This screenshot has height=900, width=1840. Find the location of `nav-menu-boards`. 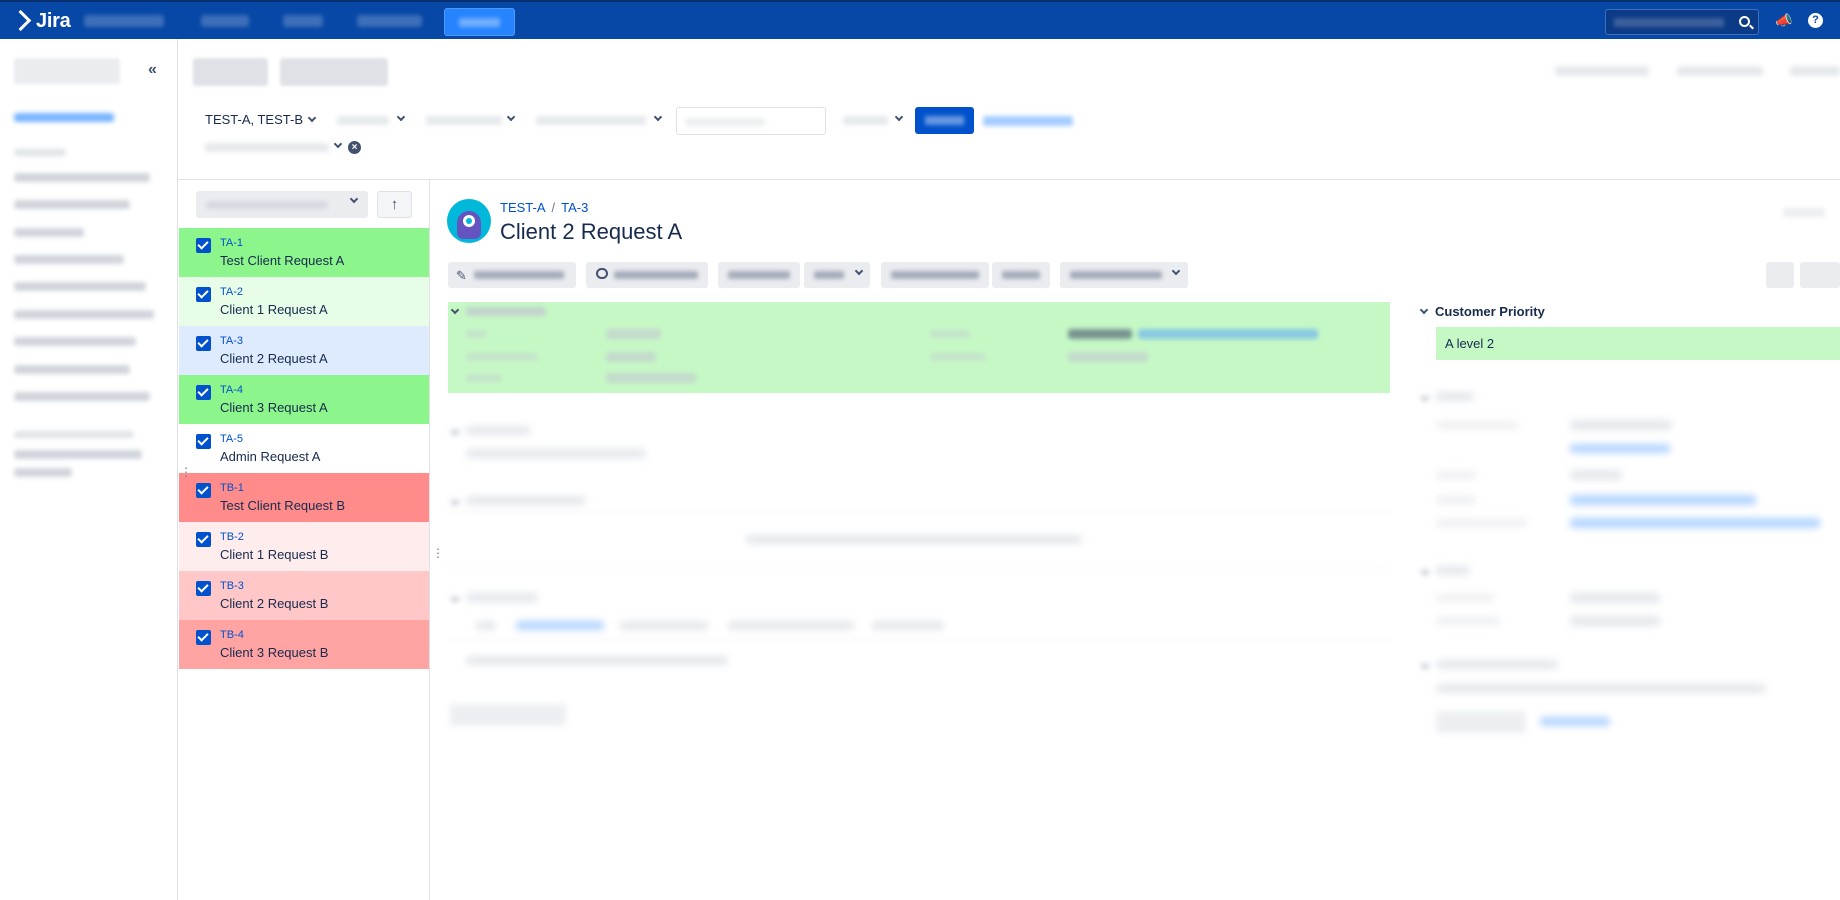

nav-menu-boards is located at coordinates (389, 21).